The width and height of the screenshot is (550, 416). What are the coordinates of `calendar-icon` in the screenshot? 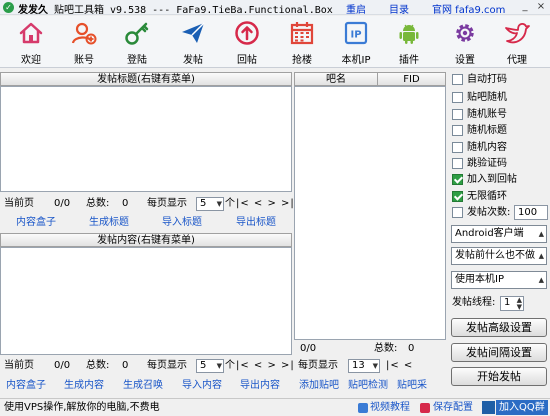 It's located at (302, 33).